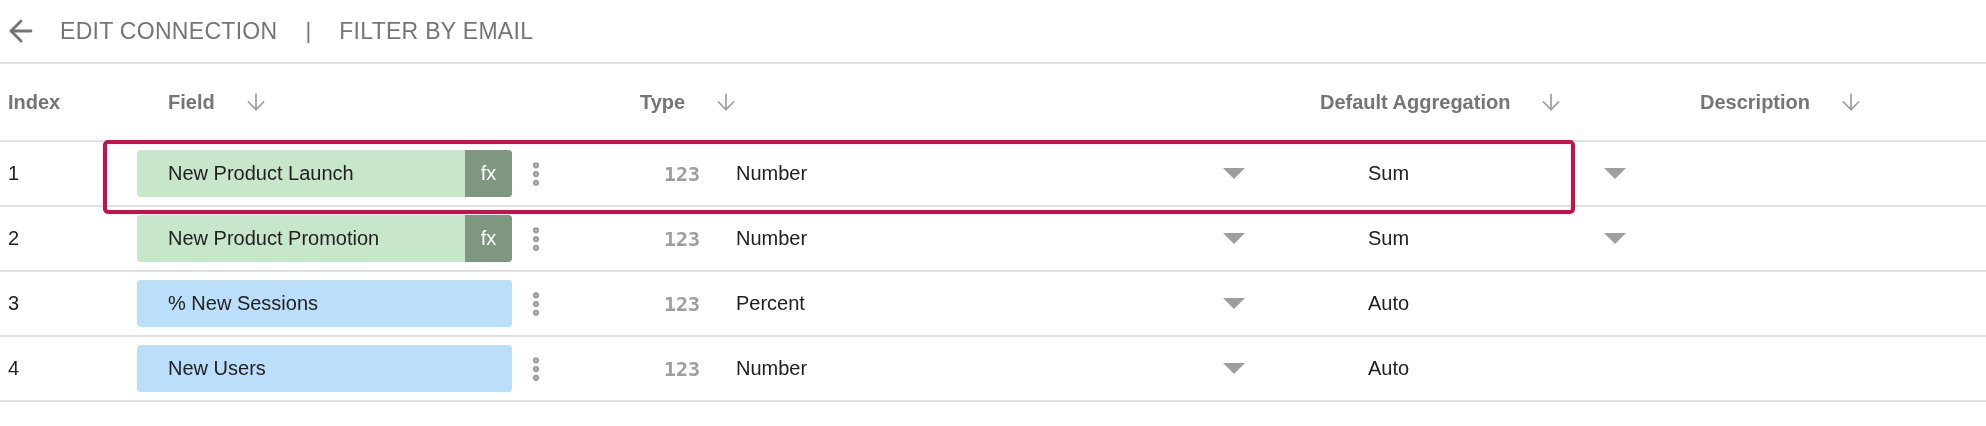  What do you see at coordinates (771, 303) in the screenshot?
I see `type-value: Percent` at bounding box center [771, 303].